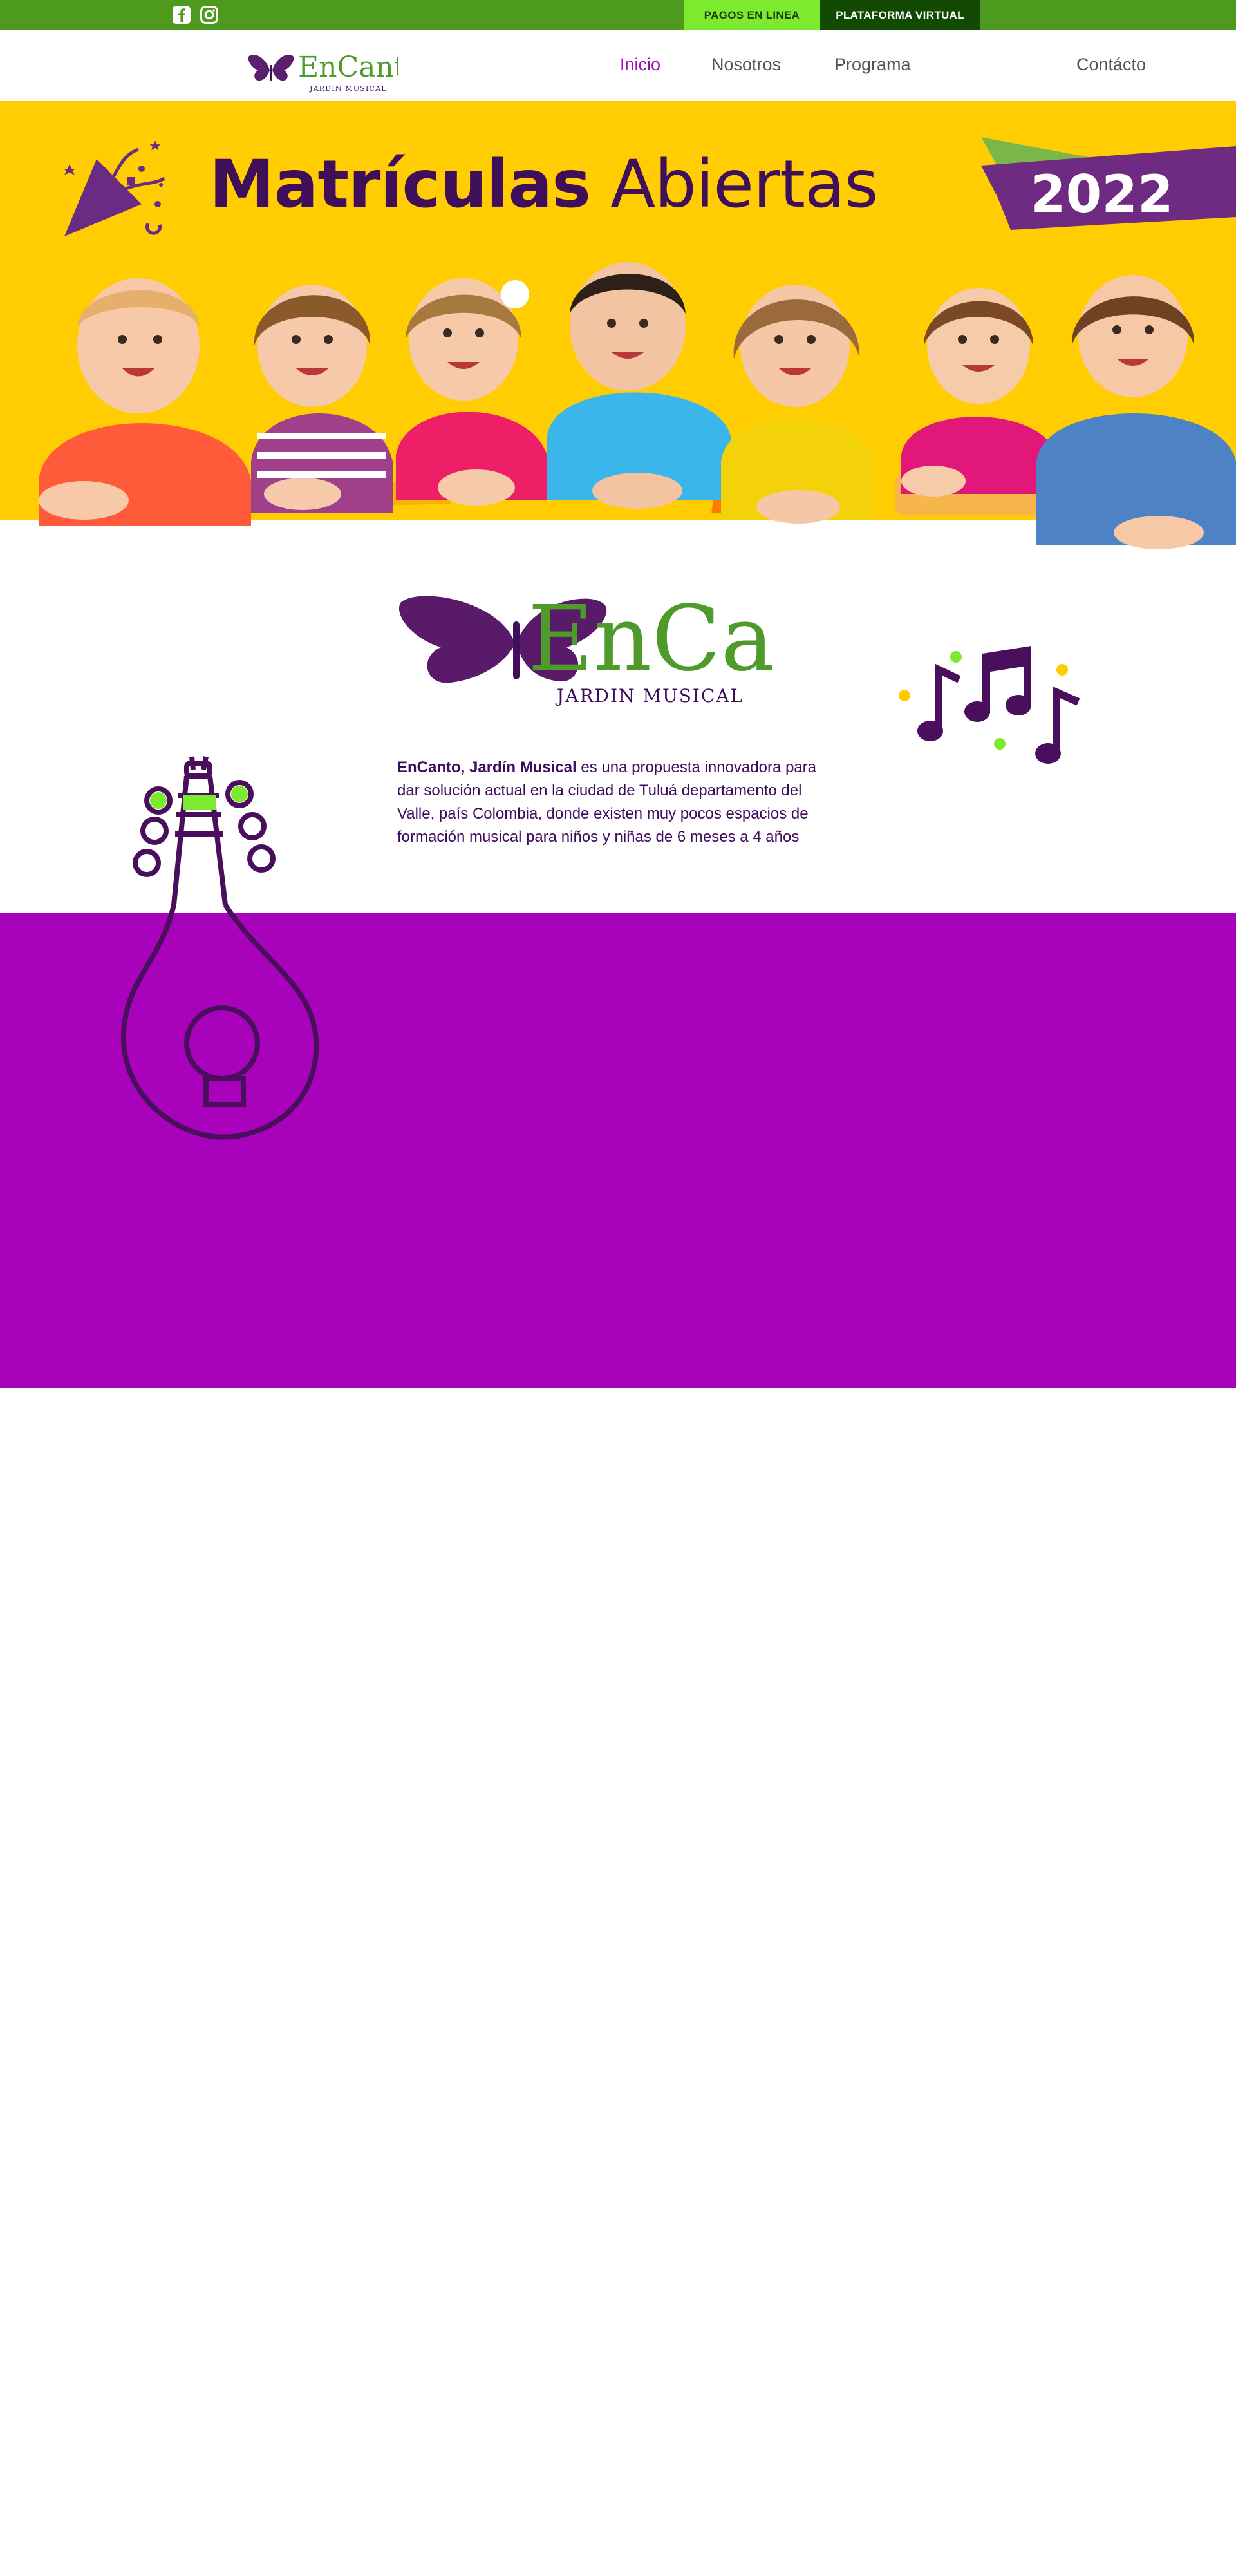 The height and width of the screenshot is (2576, 1236). Describe the element at coordinates (746, 65) in the screenshot. I see `nav-item-nosotros: Nosotros` at that location.